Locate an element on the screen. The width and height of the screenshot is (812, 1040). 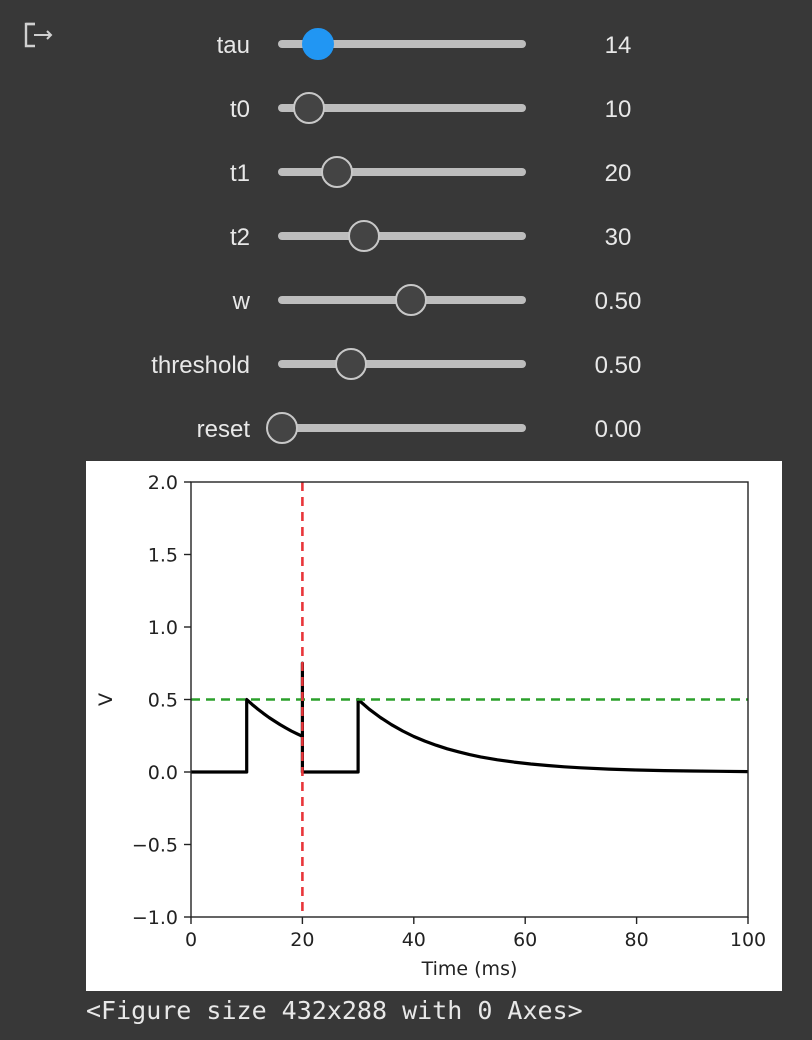
slider-row-threshold: threshold 0.50 is located at coordinates (406, 364).